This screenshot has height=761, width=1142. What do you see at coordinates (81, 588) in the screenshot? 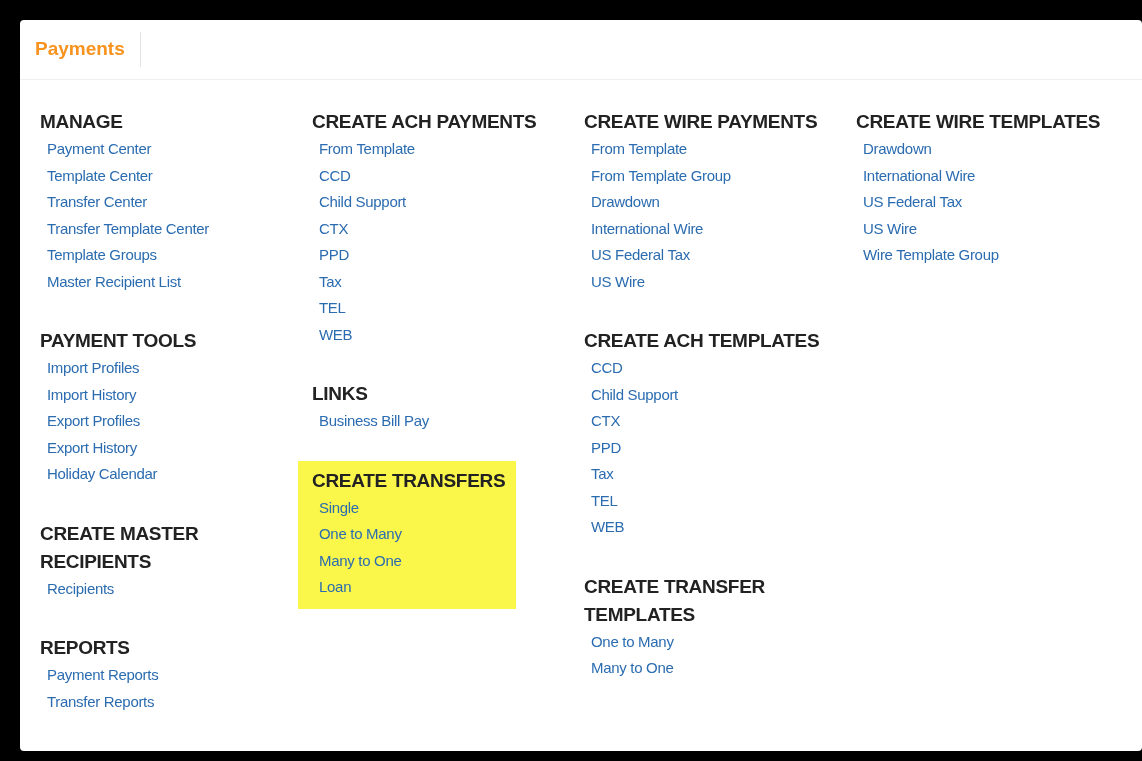
I see `menu-link: Recipients` at bounding box center [81, 588].